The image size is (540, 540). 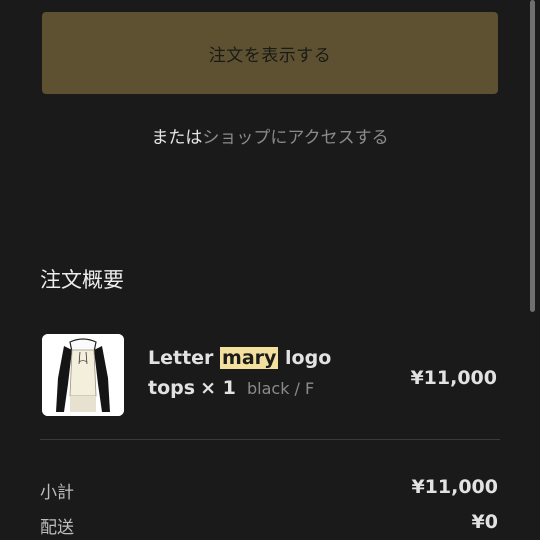 I want to click on product-name-highlight: mary, so click(x=249, y=358).